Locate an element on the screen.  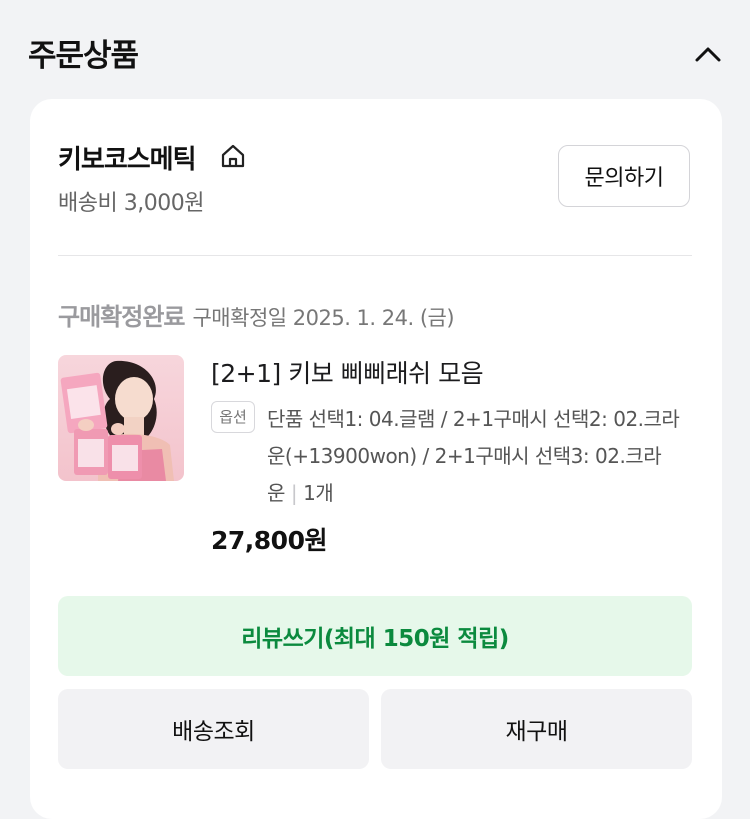
order-status-row: 구매확정완료 구매확정일 2025. 1. 24. (금) is located at coordinates (256, 314).